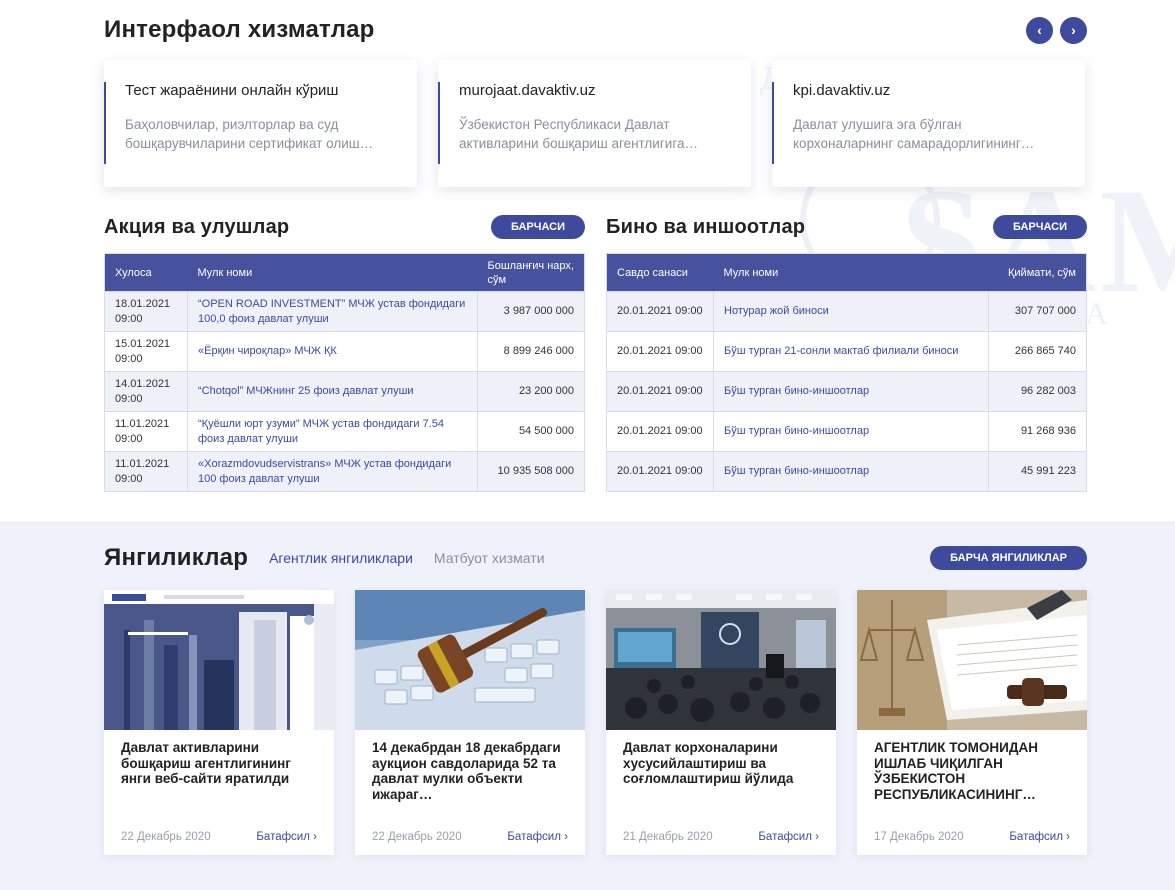 The width and height of the screenshot is (1175, 890). Describe the element at coordinates (842, 90) in the screenshot. I see `service-card-title: kpi.davaktiv.uz` at that location.